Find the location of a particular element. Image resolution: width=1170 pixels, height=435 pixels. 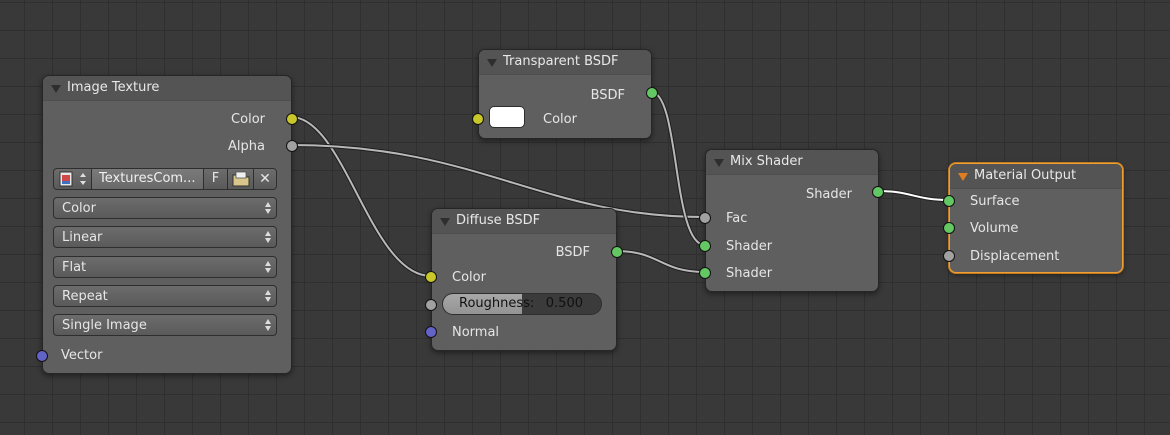

unlink-image-button: ✕ is located at coordinates (265, 179).